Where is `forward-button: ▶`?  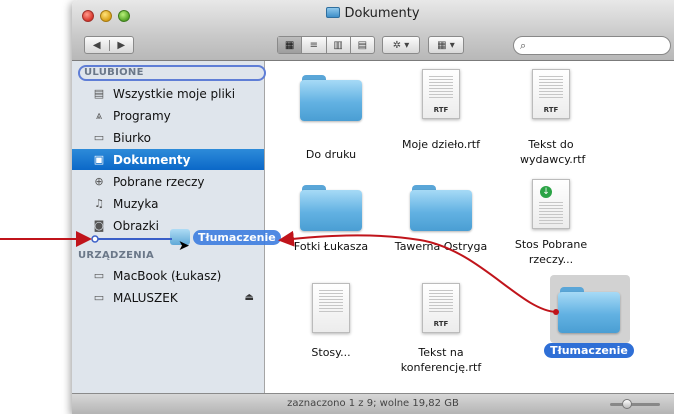
forward-button: ▶ is located at coordinates (122, 45).